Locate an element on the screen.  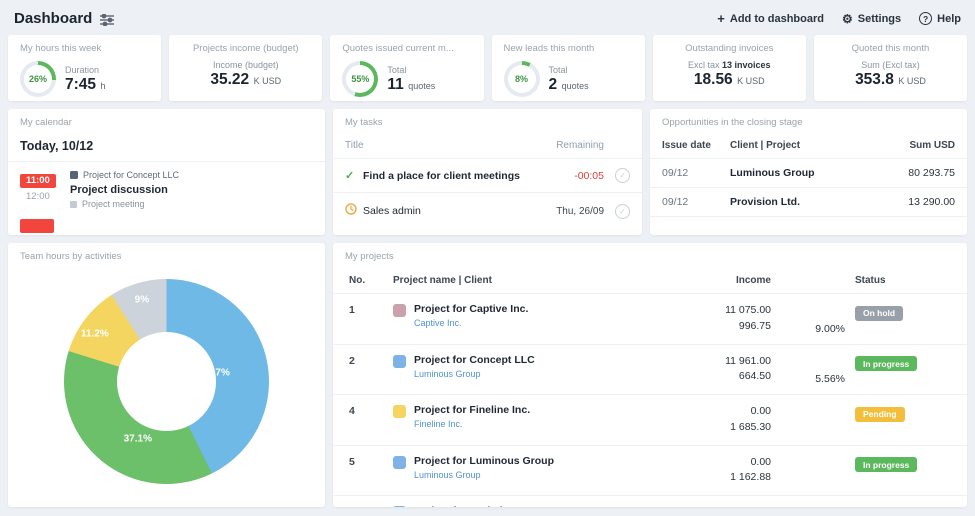
opp-client: Provision Ltd. is located at coordinates (797, 202).